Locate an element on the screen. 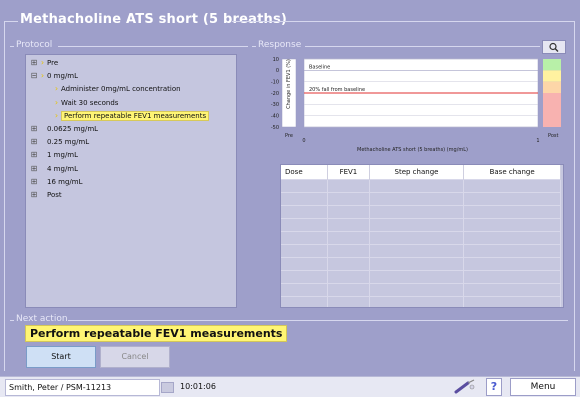 The width and height of the screenshot is (580, 397). y-tick-label: 10 is located at coordinates (276, 60).